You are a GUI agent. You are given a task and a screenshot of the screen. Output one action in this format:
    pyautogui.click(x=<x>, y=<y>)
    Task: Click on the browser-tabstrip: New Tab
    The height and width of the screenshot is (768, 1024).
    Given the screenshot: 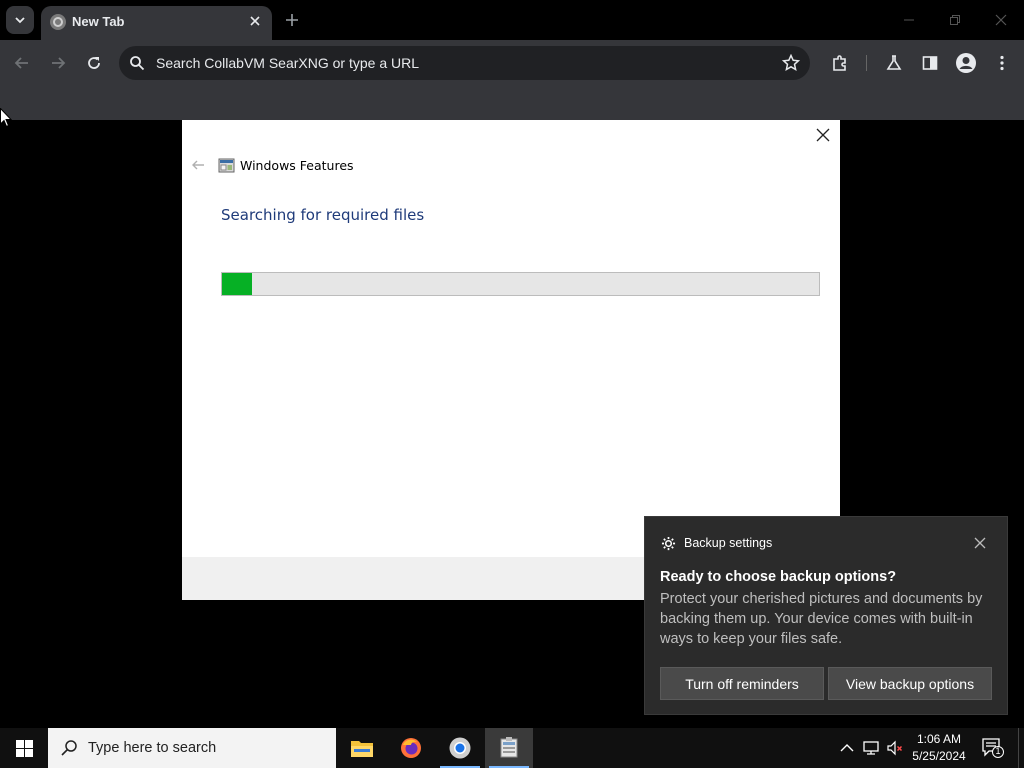 What is the action you would take?
    pyautogui.click(x=512, y=20)
    